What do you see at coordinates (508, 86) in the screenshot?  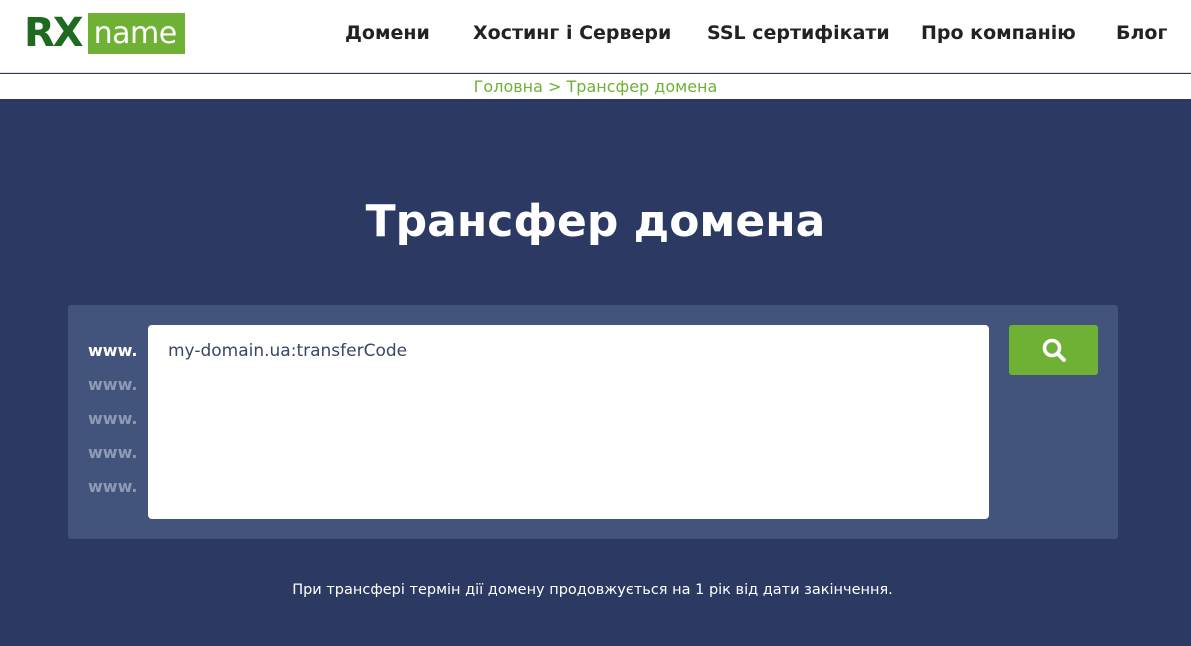 I see `breadcrumb-home-link: Головна` at bounding box center [508, 86].